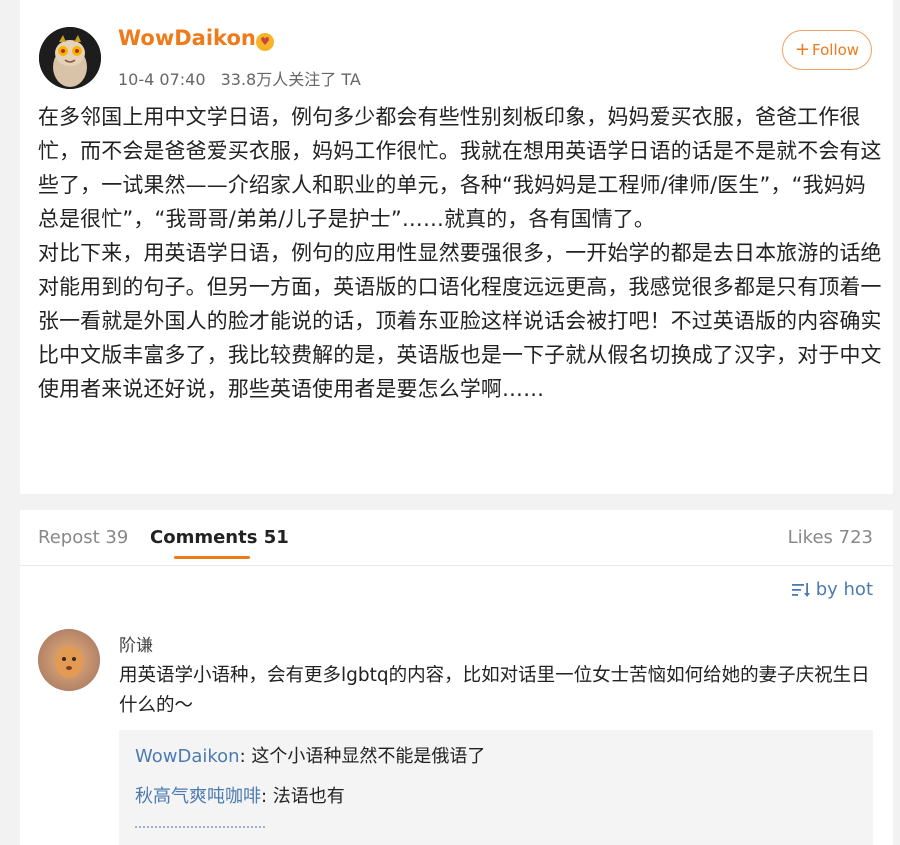 This screenshot has height=845, width=900. What do you see at coordinates (496, 787) in the screenshot?
I see `replies-box: WowDaikon: 这个小语种显然不能是俄语了 秋高气爽吨咖啡: 法语也有` at bounding box center [496, 787].